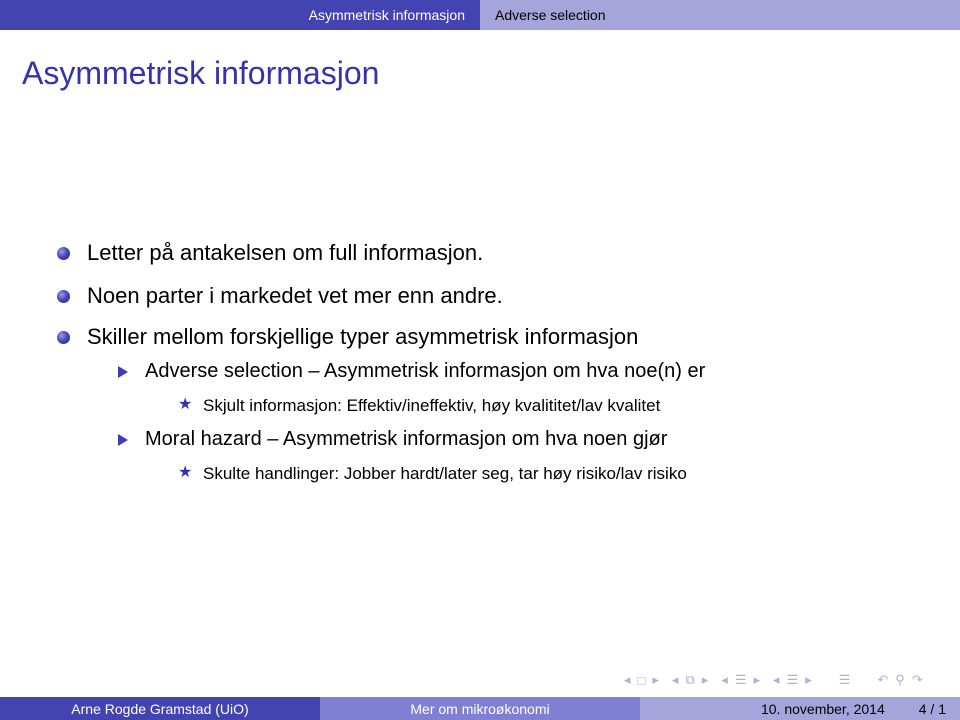  I want to click on next-subsection-icon: ▸, so click(705, 680).